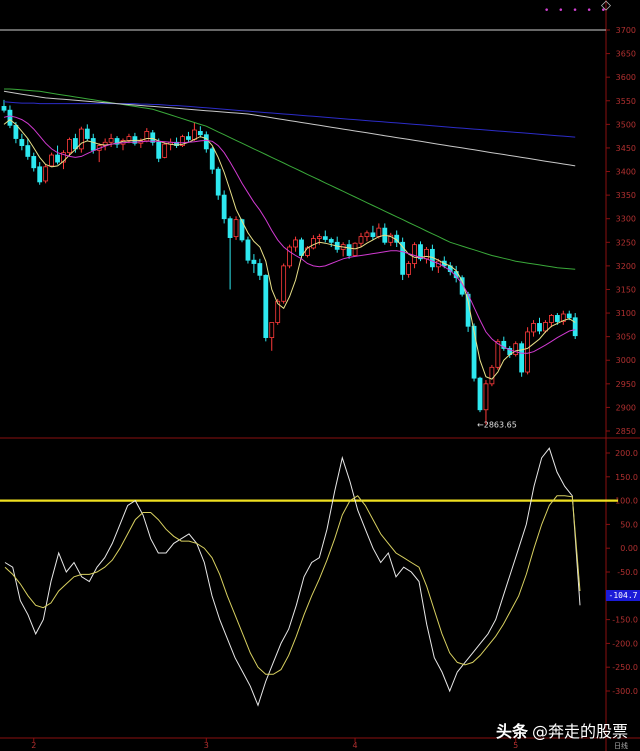 The width and height of the screenshot is (640, 751). What do you see at coordinates (497, 424) in the screenshot?
I see `low-price-annotation: ←2863.65` at bounding box center [497, 424].